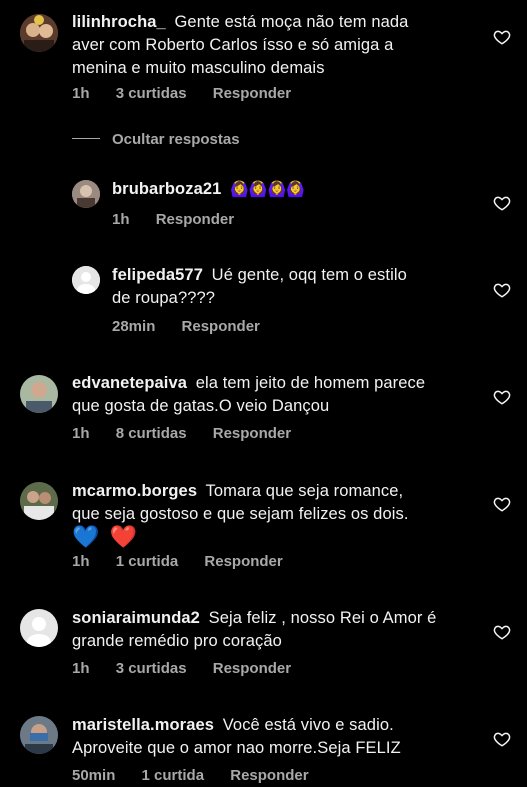  What do you see at coordinates (322, 618) in the screenshot?
I see `comment-text-line: Seja feliz , nosso Rei o Amor é` at bounding box center [322, 618].